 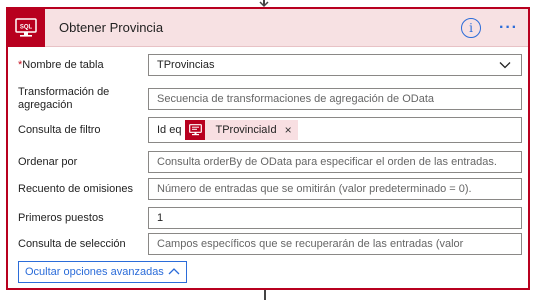 I want to click on row-table-name: *Nombre de tabla TProvincias, so click(x=270, y=65).